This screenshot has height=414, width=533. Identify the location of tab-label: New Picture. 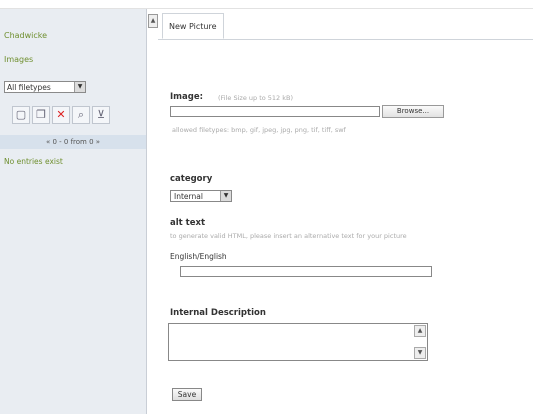
(193, 26).